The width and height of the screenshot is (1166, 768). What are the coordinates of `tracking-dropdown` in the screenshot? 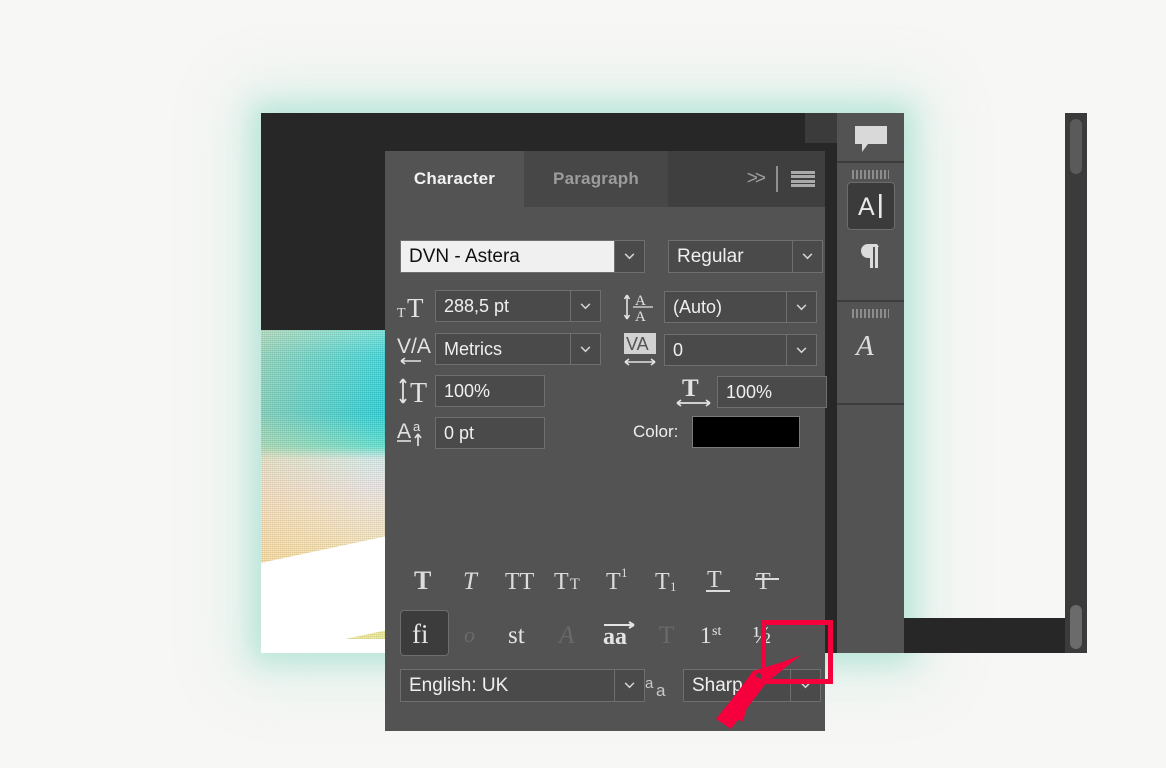 It's located at (802, 350).